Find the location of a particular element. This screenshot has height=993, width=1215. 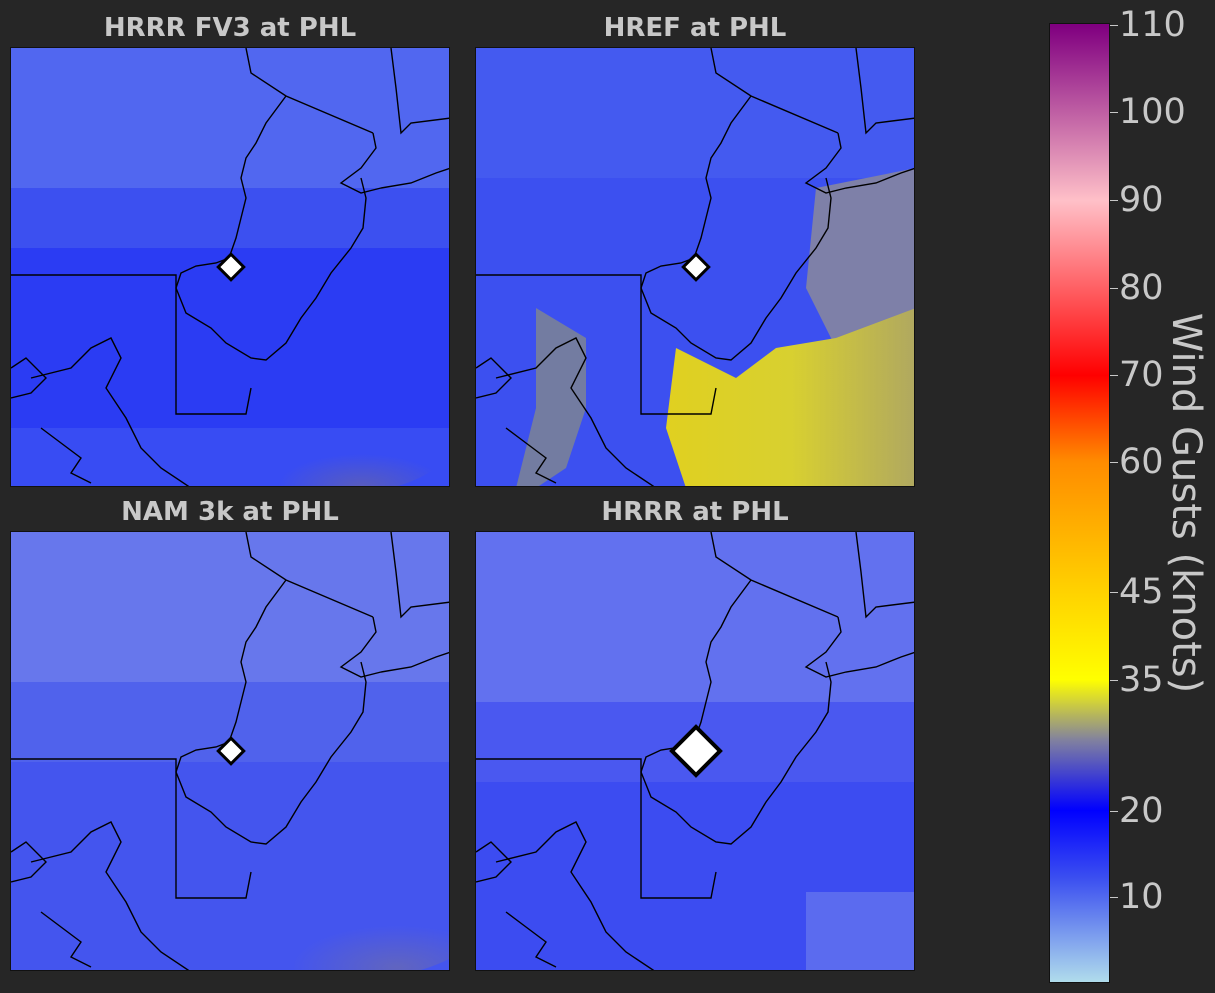

colorbar-tick-label: 90 is located at coordinates (1141, 200).